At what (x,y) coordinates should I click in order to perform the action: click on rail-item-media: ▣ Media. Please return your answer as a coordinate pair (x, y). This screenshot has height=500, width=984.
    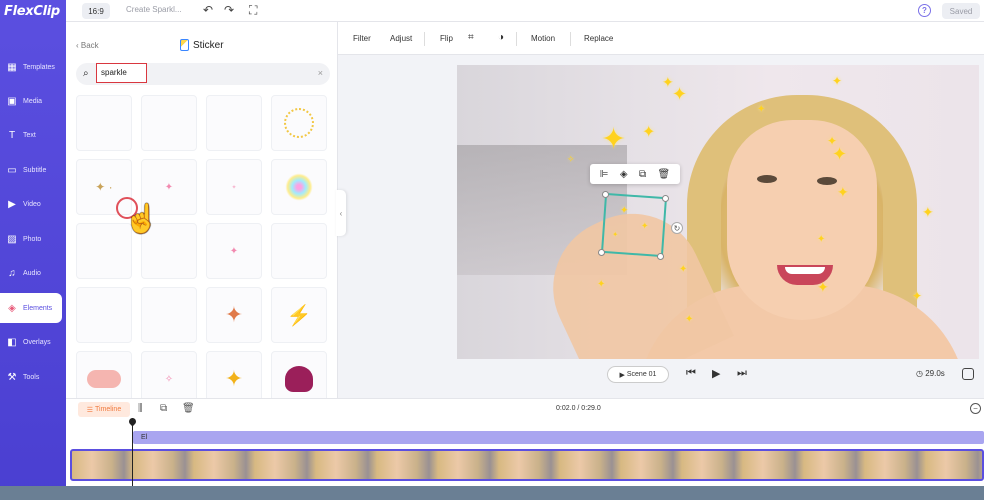
    Looking at the image, I should click on (33, 101).